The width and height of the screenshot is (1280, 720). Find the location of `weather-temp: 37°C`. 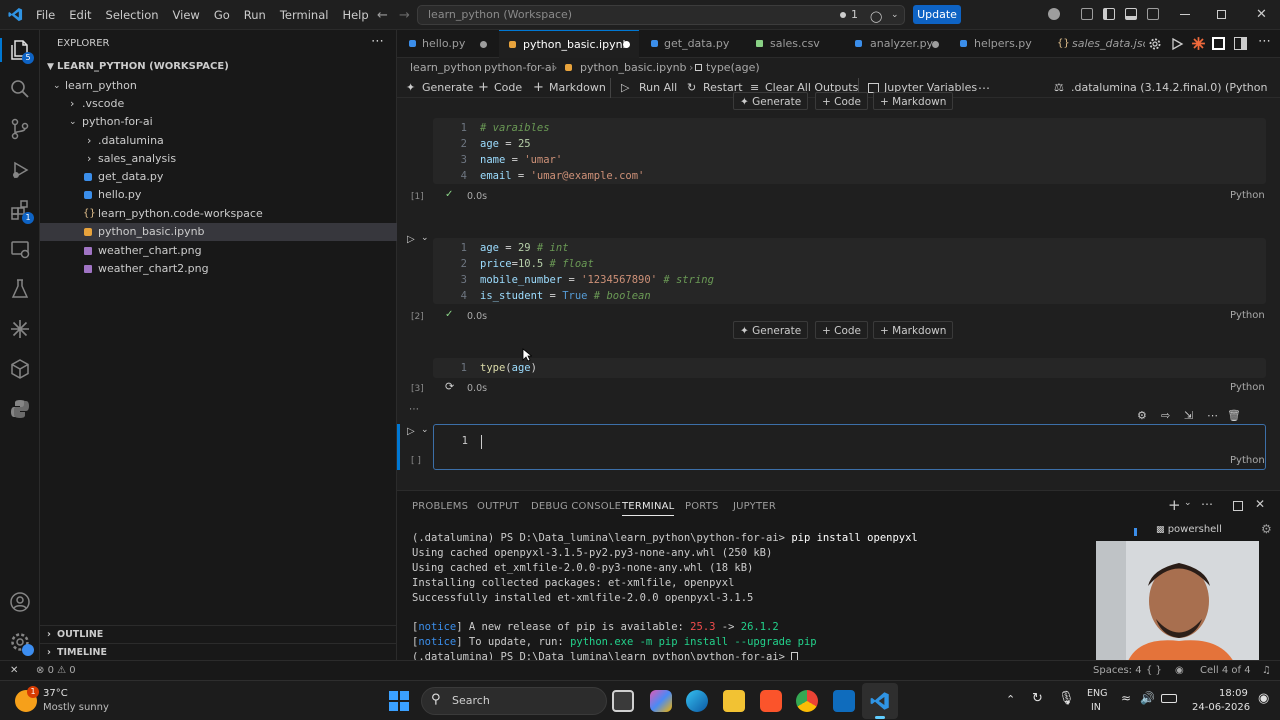

weather-temp: 37°C is located at coordinates (55, 693).